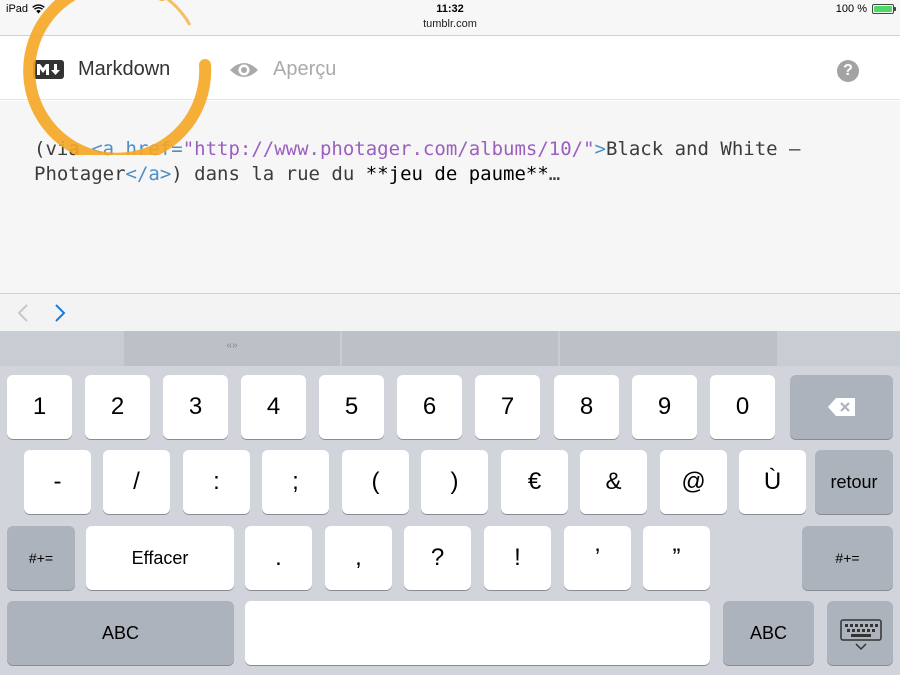 This screenshot has height=675, width=900. Describe the element at coordinates (847, 558) in the screenshot. I see `symbols-key-right: #+=` at that location.